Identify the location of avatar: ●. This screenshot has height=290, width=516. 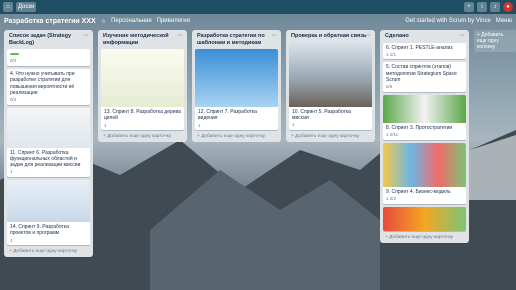
(508, 7).